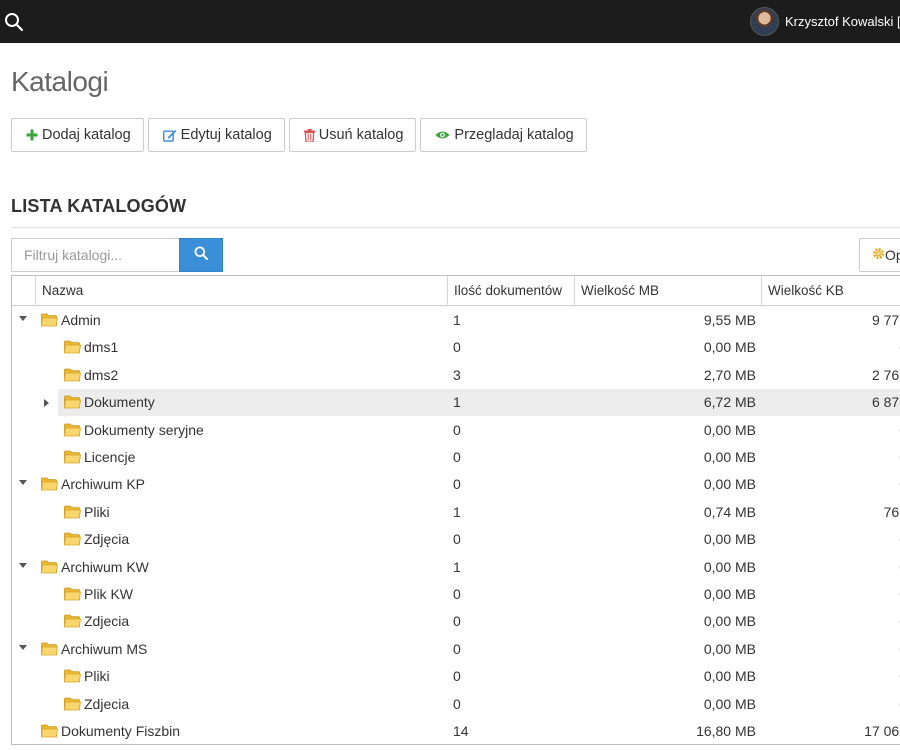 Image resolution: width=900 pixels, height=750 pixels. I want to click on edit-catalog-button: Edytuj katalog, so click(216, 135).